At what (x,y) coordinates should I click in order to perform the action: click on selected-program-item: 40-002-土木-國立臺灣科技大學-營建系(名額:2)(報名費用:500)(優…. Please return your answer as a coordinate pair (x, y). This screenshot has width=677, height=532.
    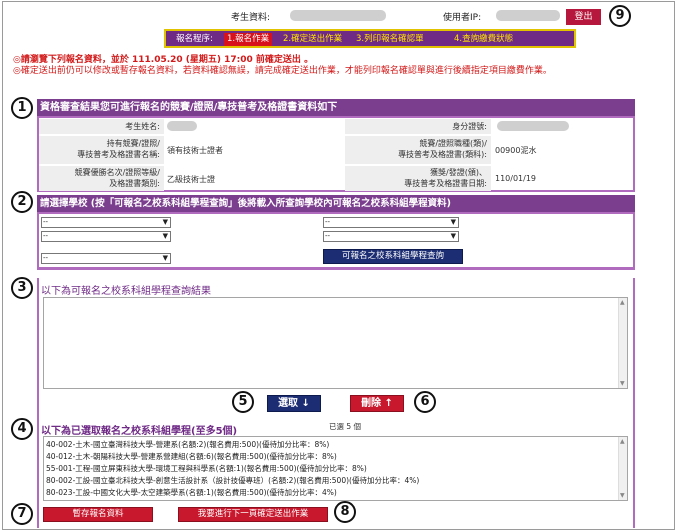
    Looking at the image, I should click on (187, 444).